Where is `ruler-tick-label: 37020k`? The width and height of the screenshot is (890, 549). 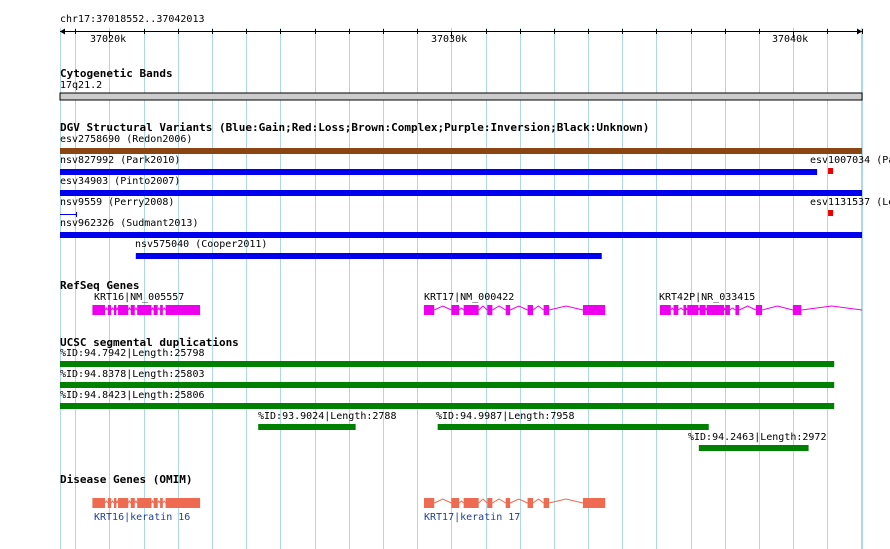 ruler-tick-label: 37020k is located at coordinates (108, 39).